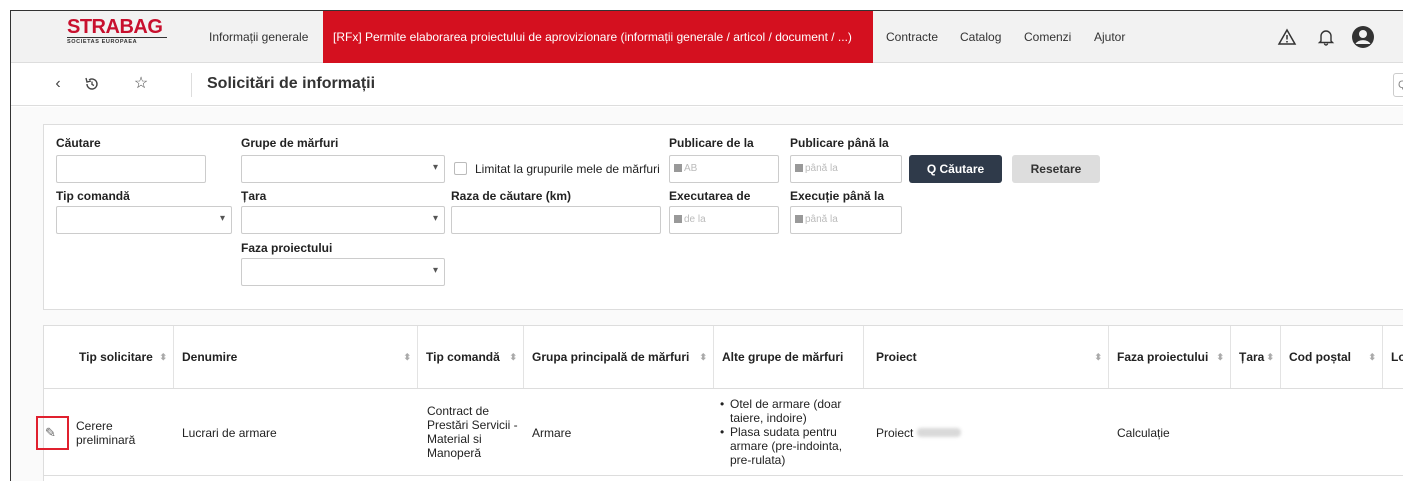 The width and height of the screenshot is (1403, 481). Describe the element at coordinates (78, 143) in the screenshot. I see `label-cautare: Căutare` at that location.